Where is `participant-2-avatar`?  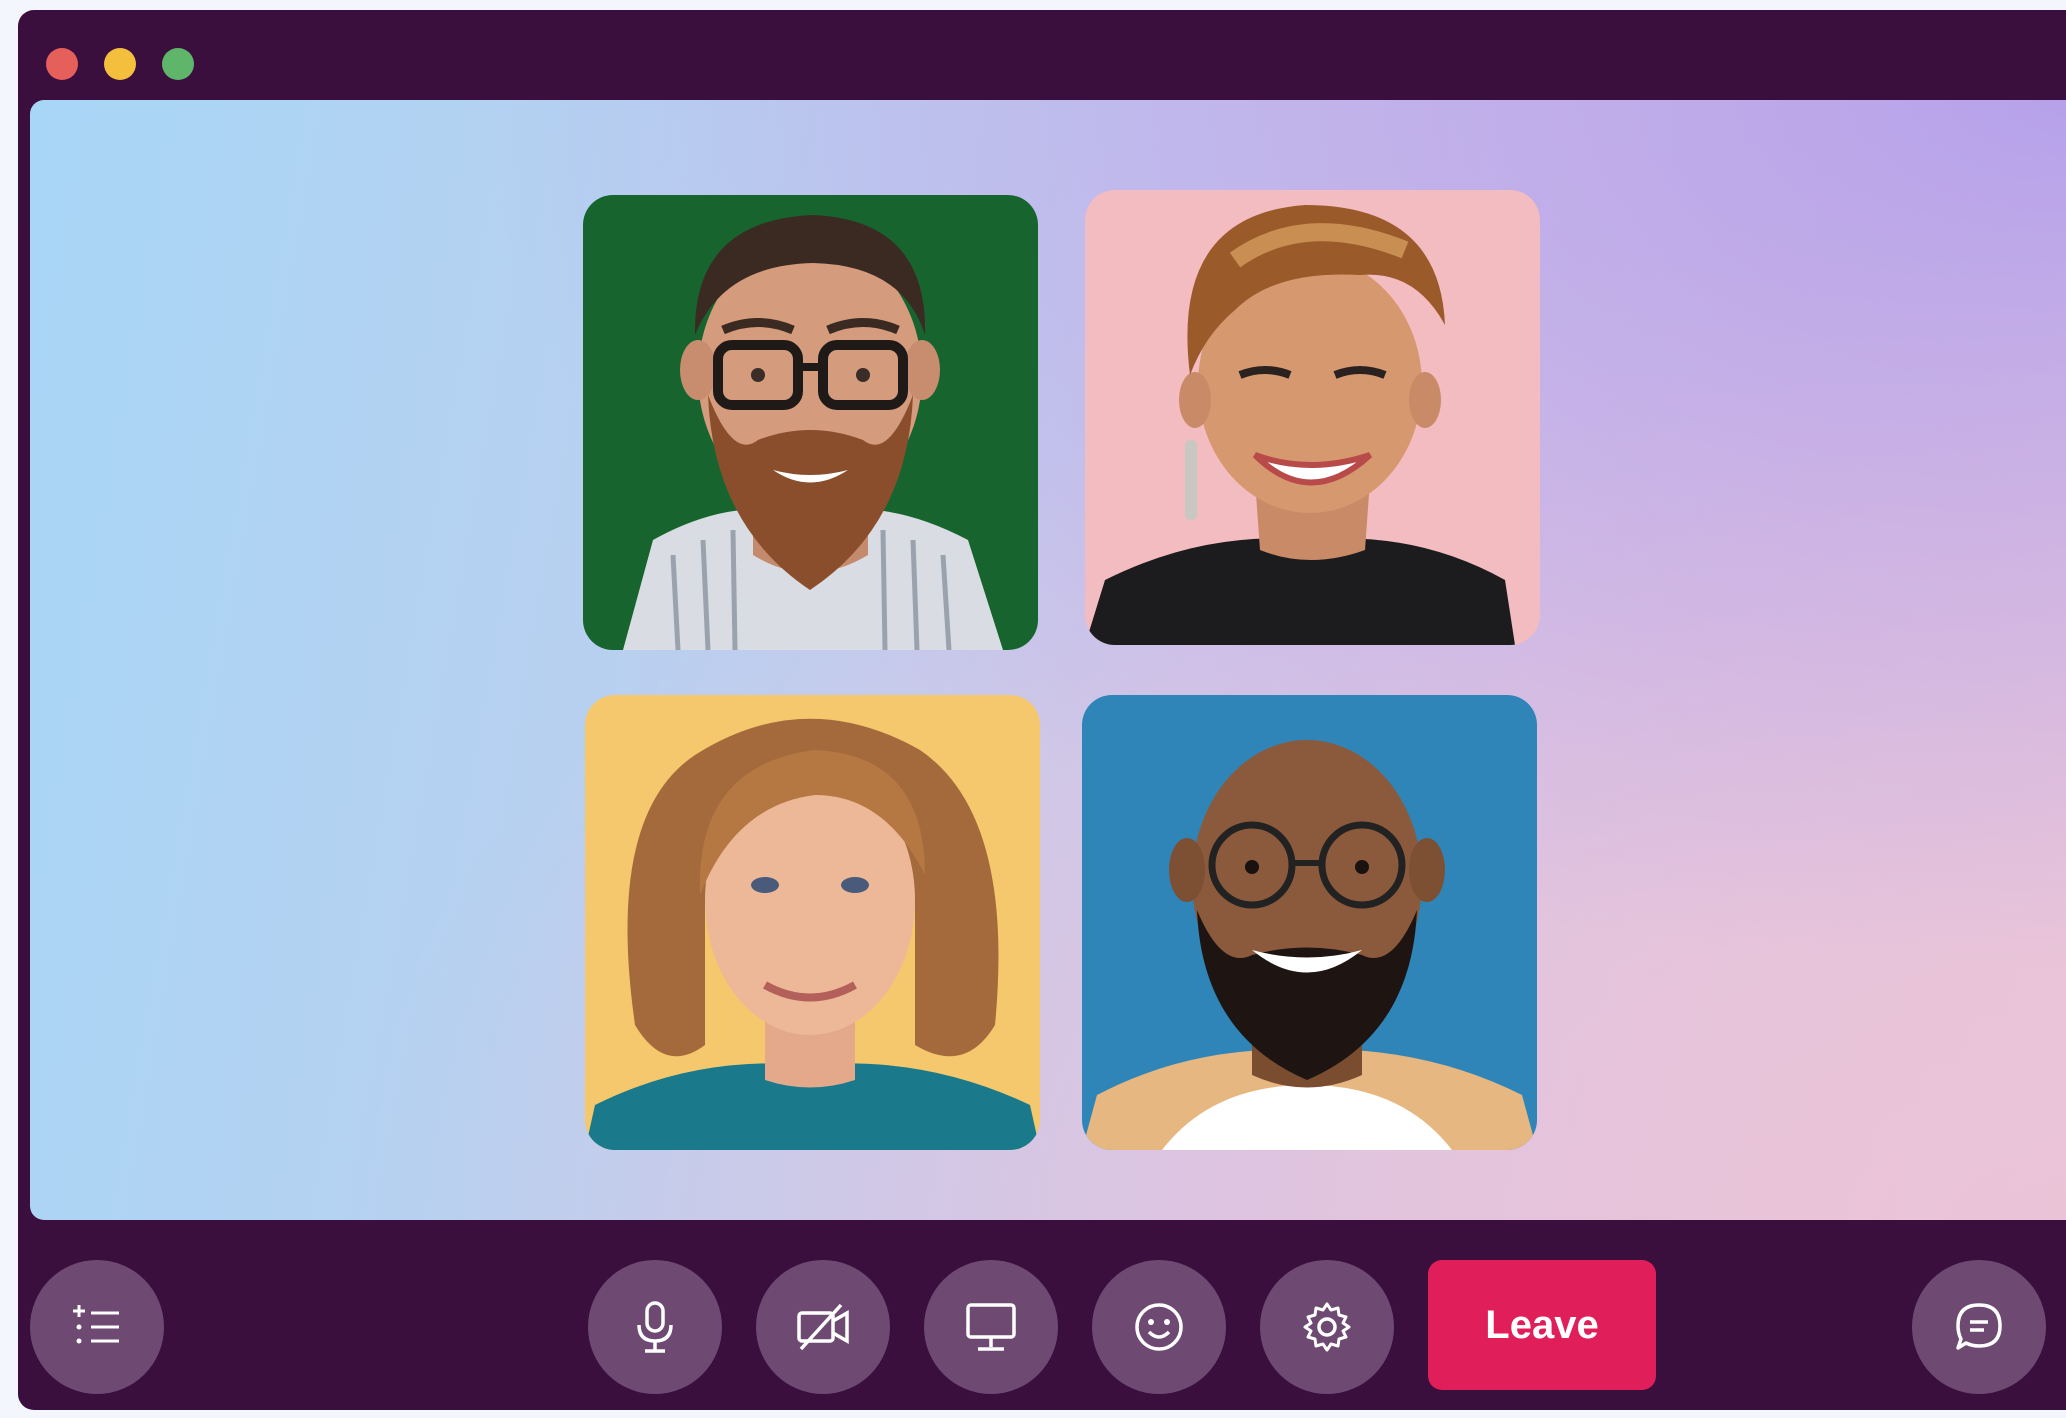
participant-2-avatar is located at coordinates (1312, 417).